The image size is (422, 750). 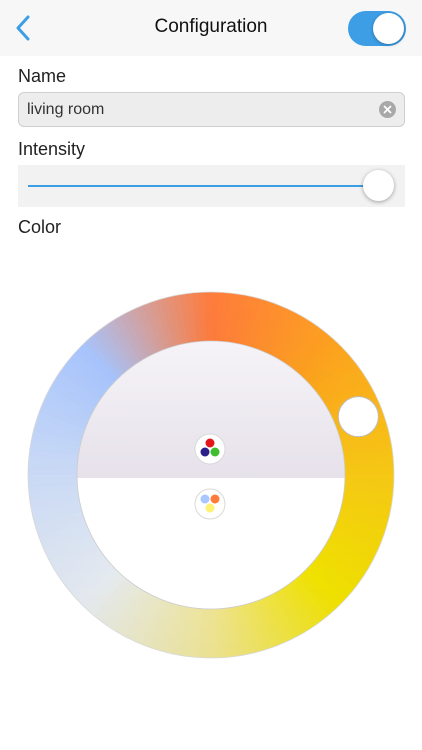 What do you see at coordinates (358, 417) in the screenshot?
I see `color-picker-handle` at bounding box center [358, 417].